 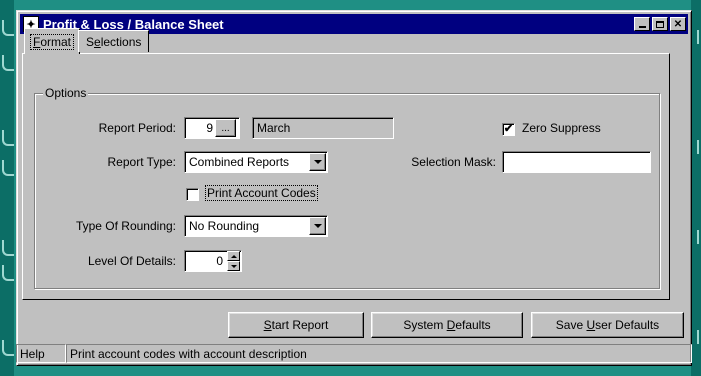 I want to click on report-period-month: March, so click(x=274, y=128).